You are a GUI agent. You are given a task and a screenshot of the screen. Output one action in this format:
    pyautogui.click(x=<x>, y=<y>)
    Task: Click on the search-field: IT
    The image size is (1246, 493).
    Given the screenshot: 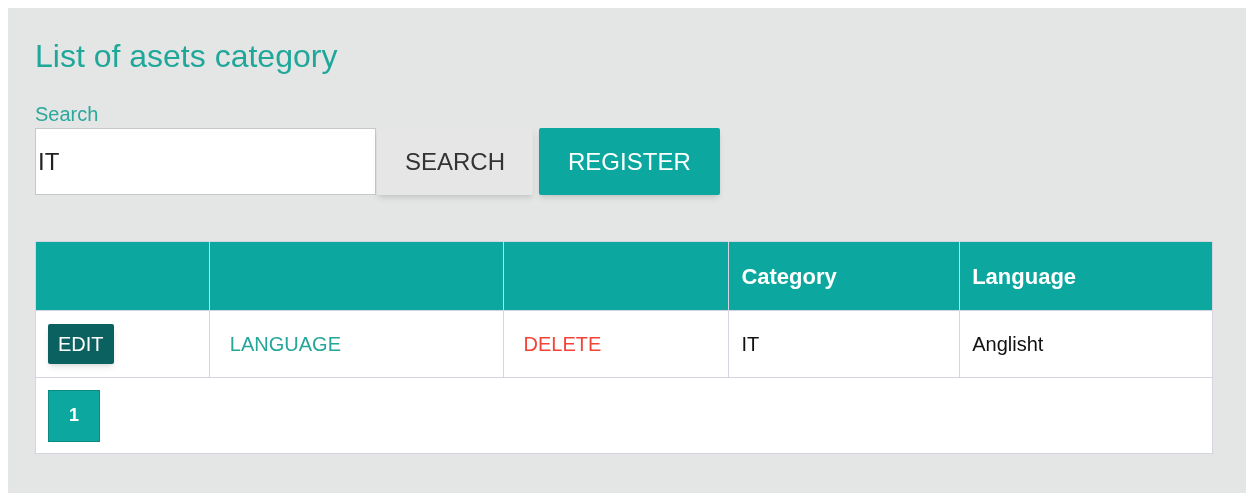 What is the action you would take?
    pyautogui.click(x=205, y=161)
    